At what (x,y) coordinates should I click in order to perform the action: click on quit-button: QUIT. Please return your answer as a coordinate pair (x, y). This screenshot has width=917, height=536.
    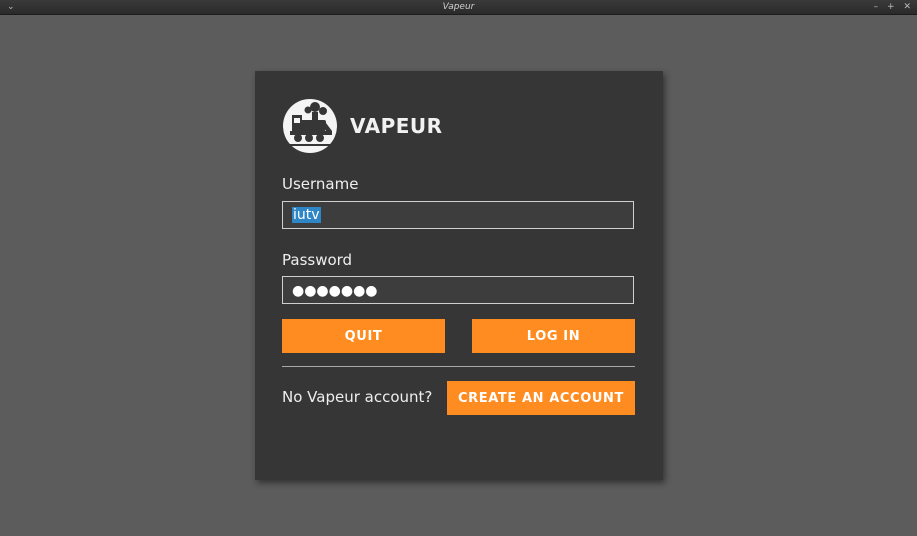
    Looking at the image, I should click on (363, 336).